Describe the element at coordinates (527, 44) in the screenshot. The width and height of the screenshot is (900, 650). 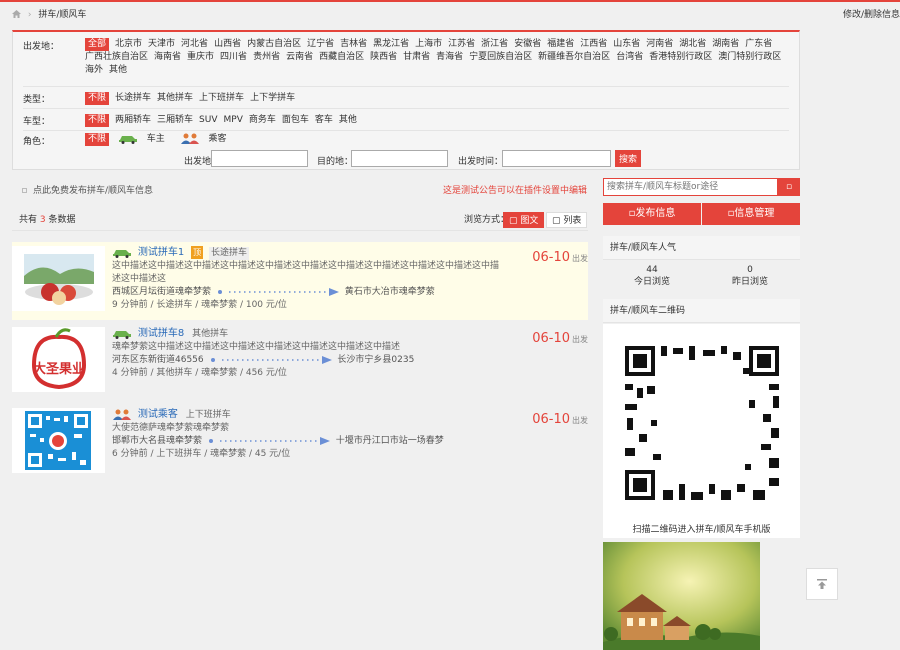
I see `departure-option: 安徽省` at that location.